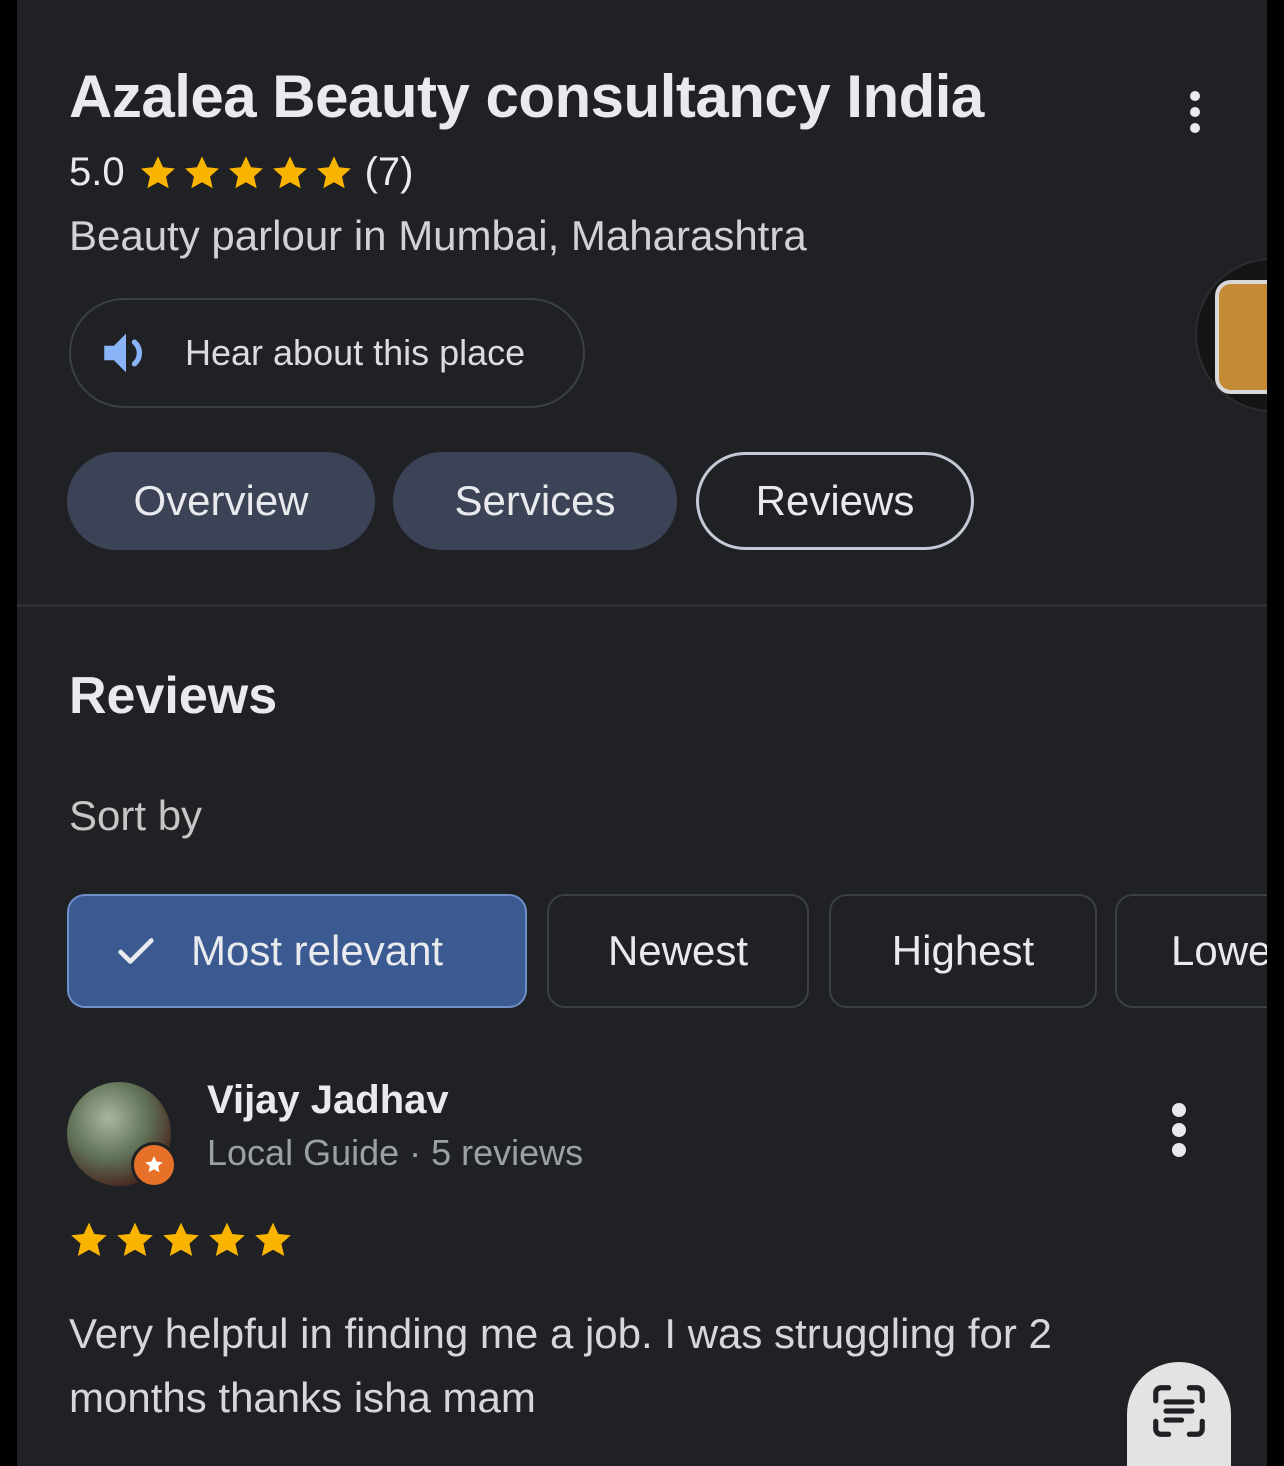 Image resolution: width=1284 pixels, height=1466 pixels. What do you see at coordinates (136, 815) in the screenshot?
I see `sort-by-label: Sort by` at bounding box center [136, 815].